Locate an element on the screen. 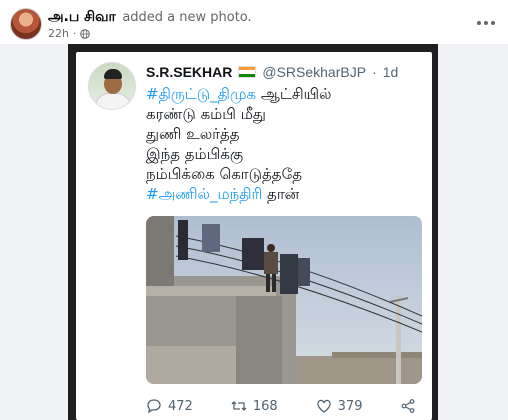 The width and height of the screenshot is (508, 420). reply-action: 472 is located at coordinates (169, 406).